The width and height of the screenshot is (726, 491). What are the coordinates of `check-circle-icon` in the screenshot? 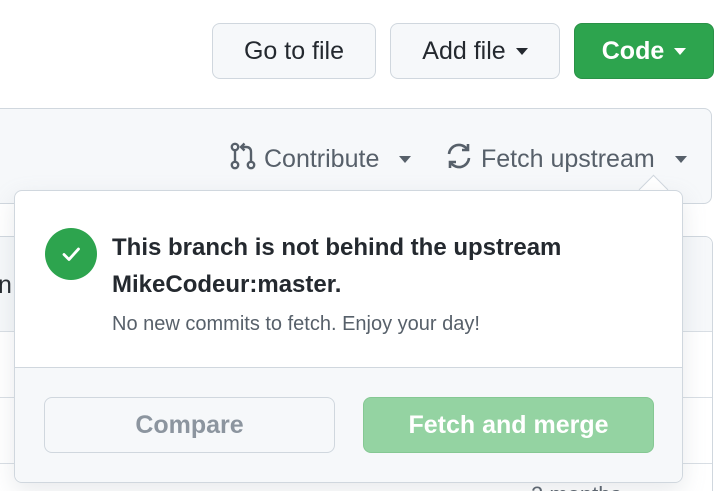 It's located at (71, 254).